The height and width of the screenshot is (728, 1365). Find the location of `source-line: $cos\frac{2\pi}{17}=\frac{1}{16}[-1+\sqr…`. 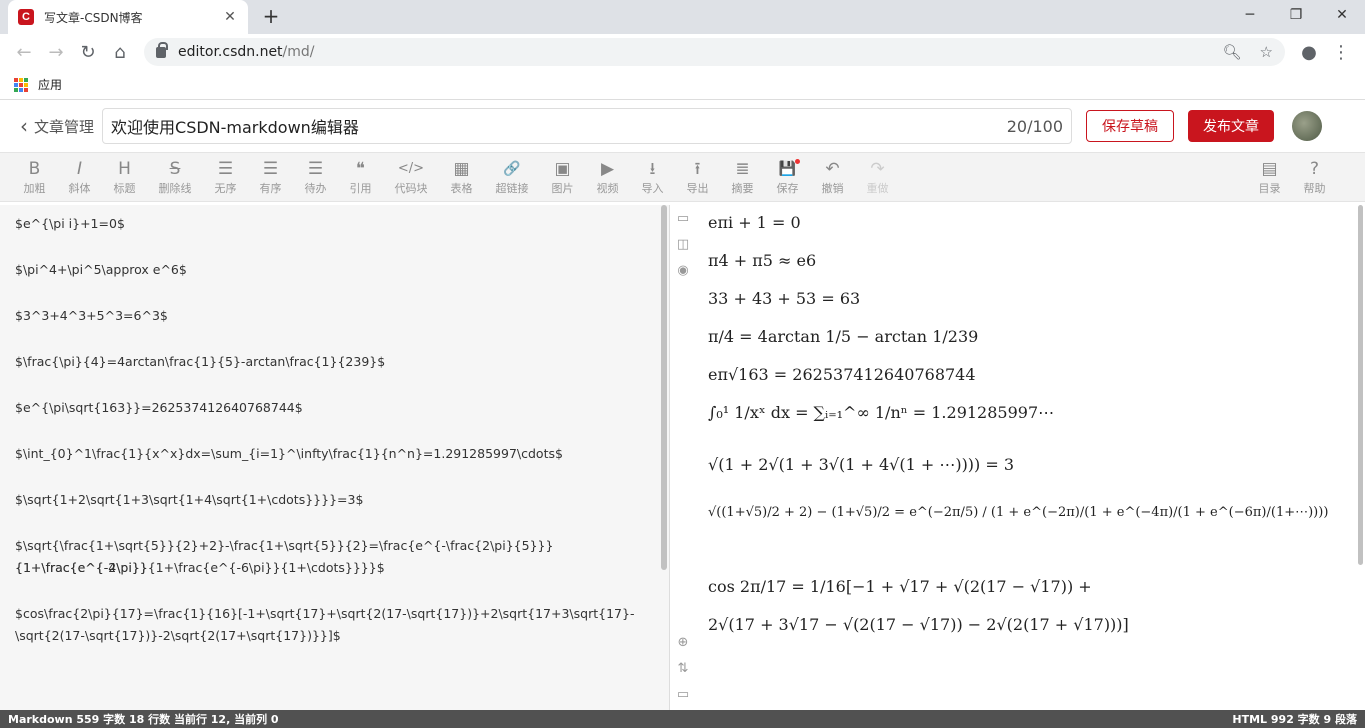

source-line: $cos\frac{2\pi}{17}=\frac{1}{16}[-1+\sqr… is located at coordinates (335, 614).